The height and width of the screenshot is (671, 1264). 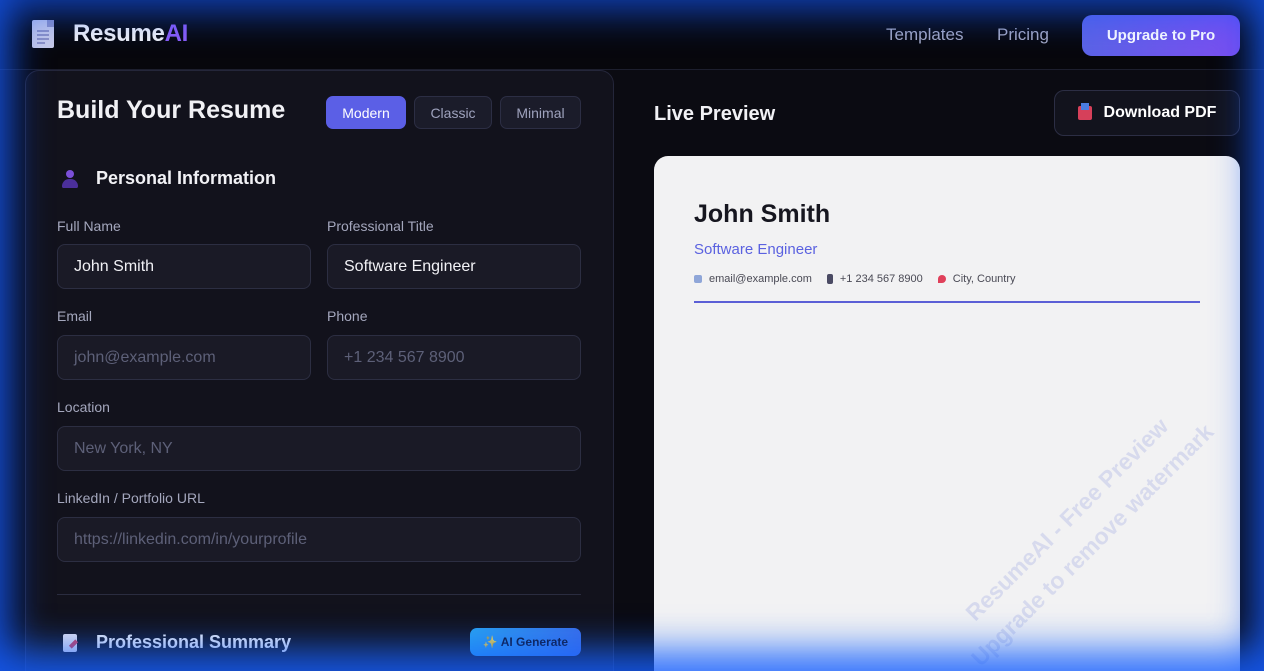 I want to click on resume-header-rule, so click(x=947, y=302).